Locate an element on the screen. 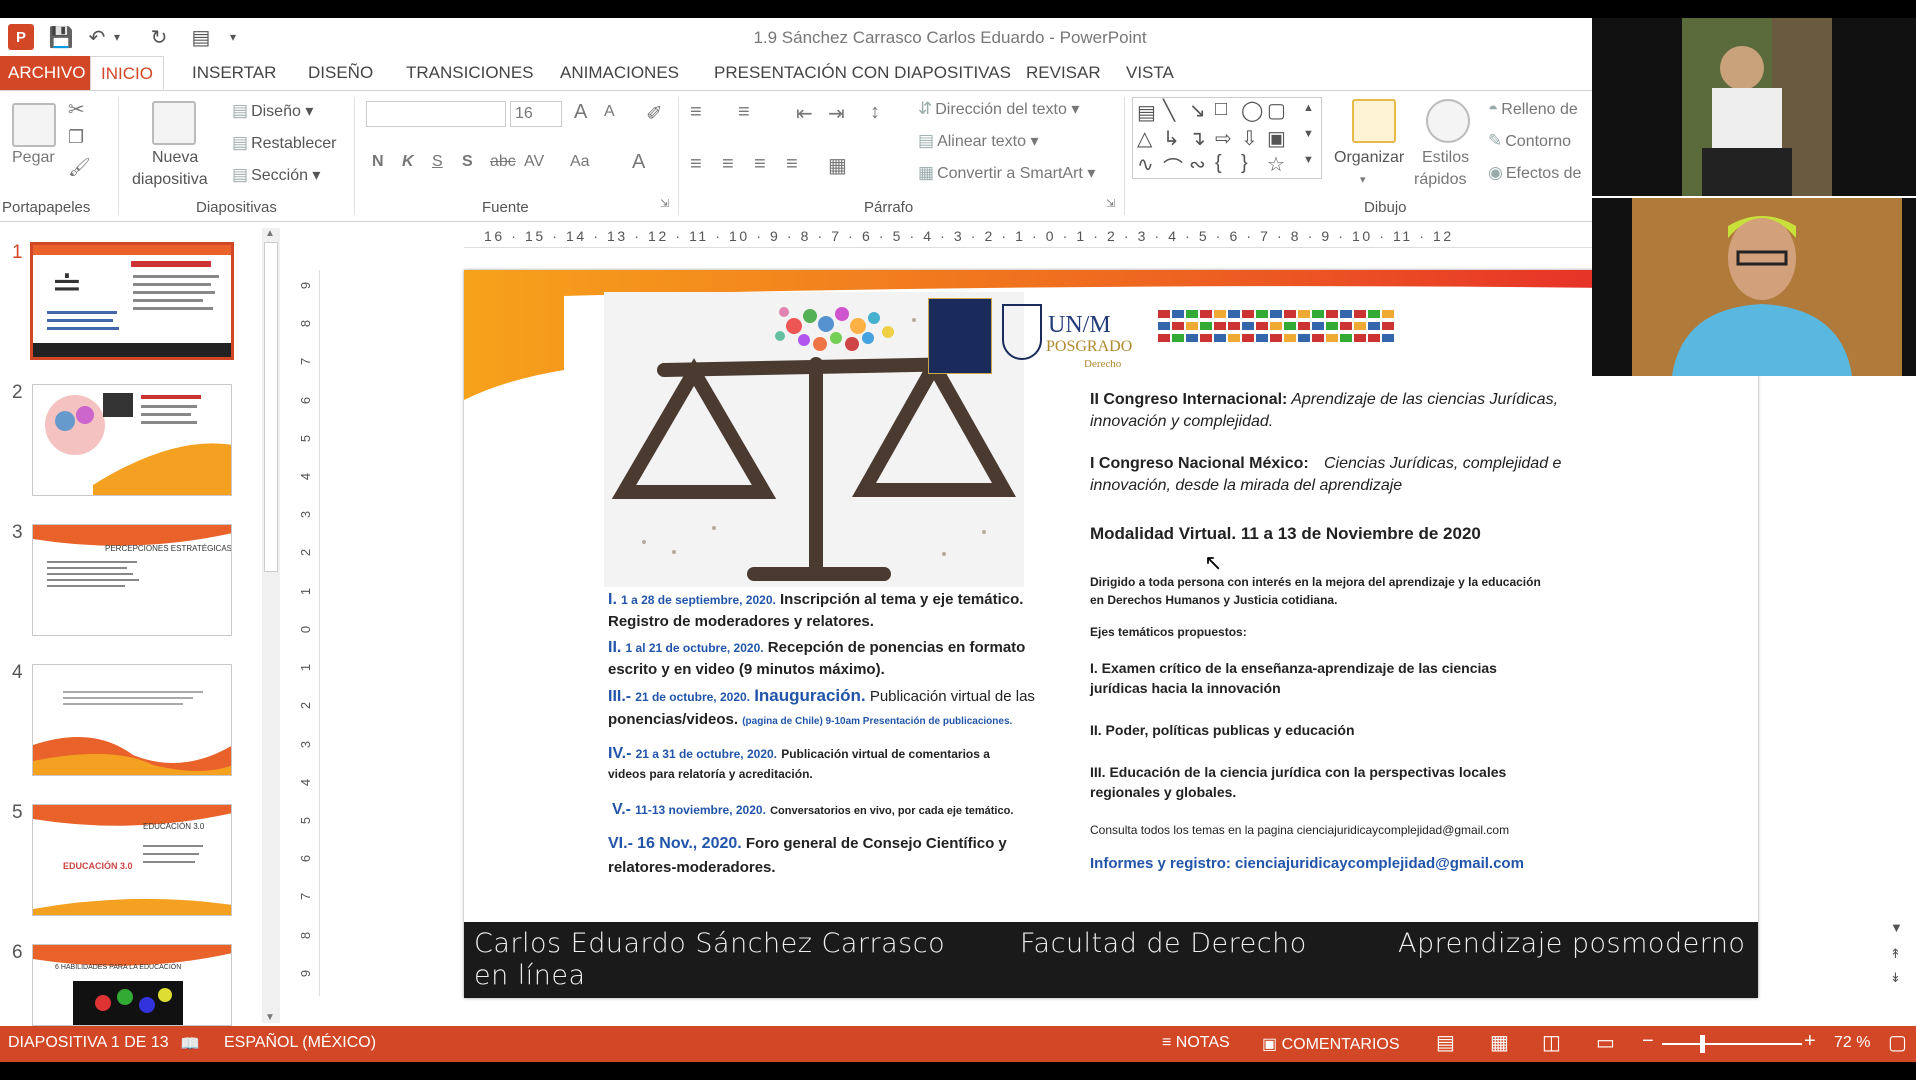 Image resolution: width=1916 pixels, height=1080 pixels. scroll-down-icon: ▼ is located at coordinates (270, 1017).